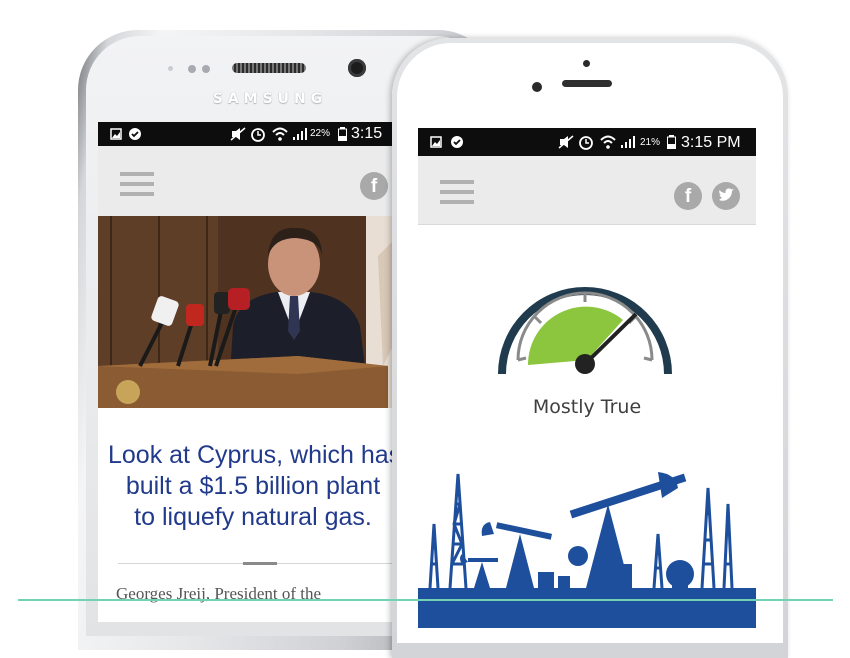 The width and height of the screenshot is (850, 658). What do you see at coordinates (585, 364) in the screenshot?
I see `meter-hub` at bounding box center [585, 364].